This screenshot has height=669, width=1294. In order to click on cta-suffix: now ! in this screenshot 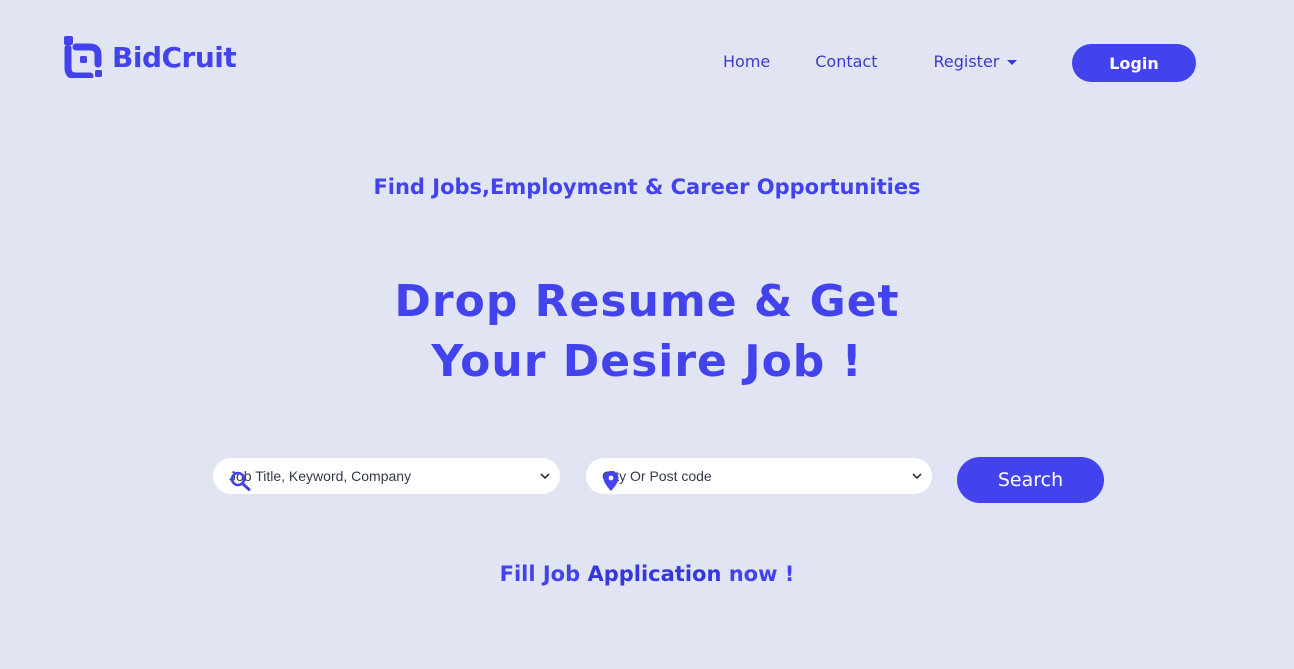, I will do `click(758, 574)`.